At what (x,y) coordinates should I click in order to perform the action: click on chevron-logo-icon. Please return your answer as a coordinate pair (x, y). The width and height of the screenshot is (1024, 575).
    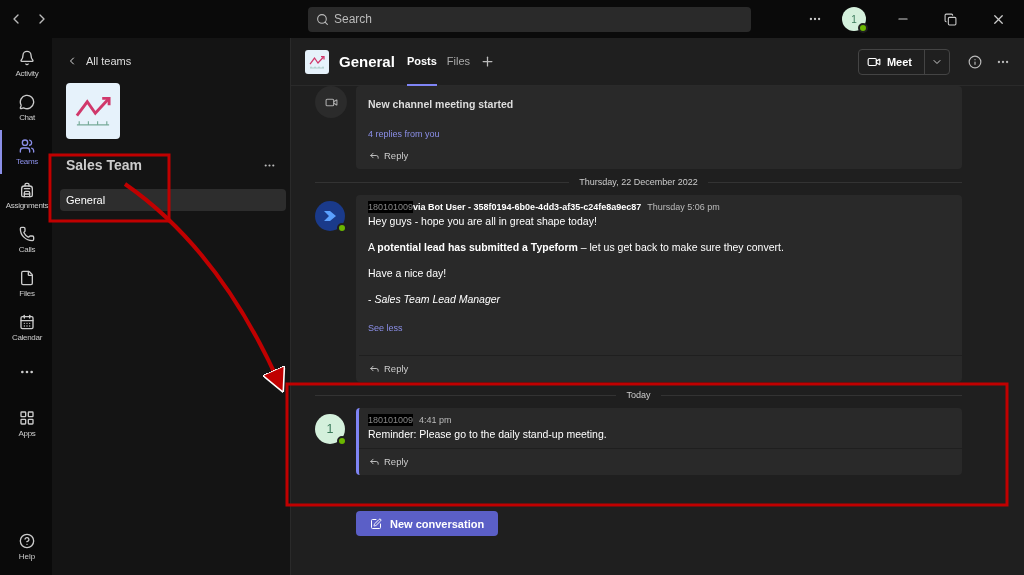
    Looking at the image, I should click on (330, 216).